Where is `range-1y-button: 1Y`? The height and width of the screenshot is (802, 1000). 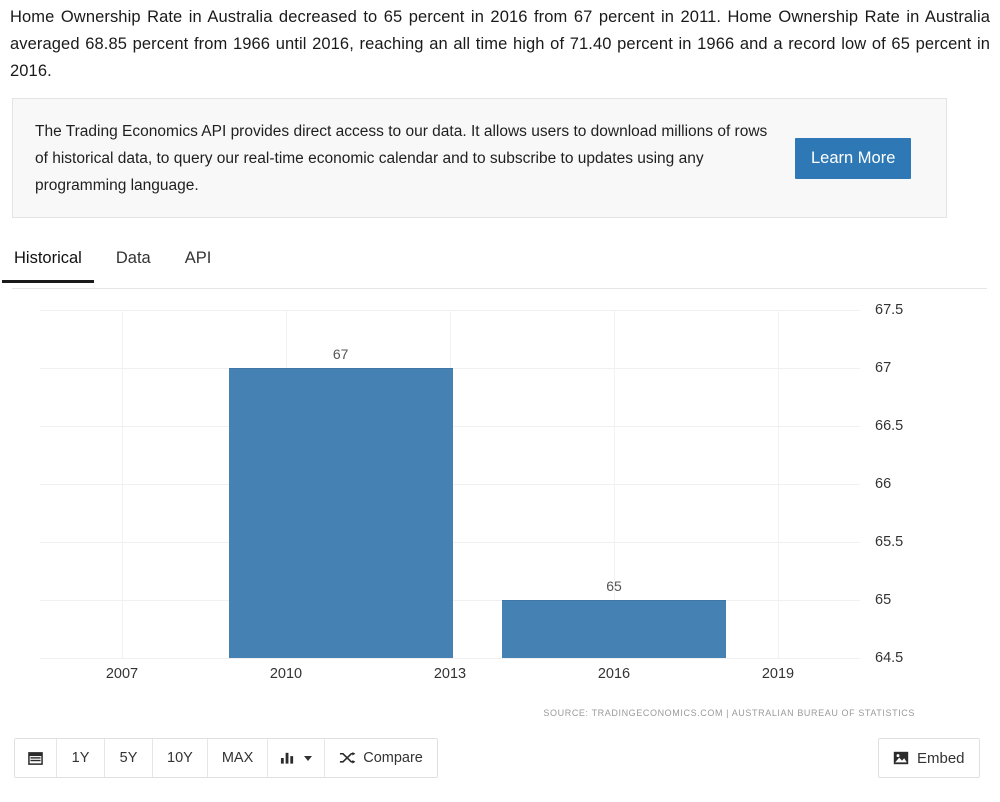
range-1y-button: 1Y is located at coordinates (81, 758).